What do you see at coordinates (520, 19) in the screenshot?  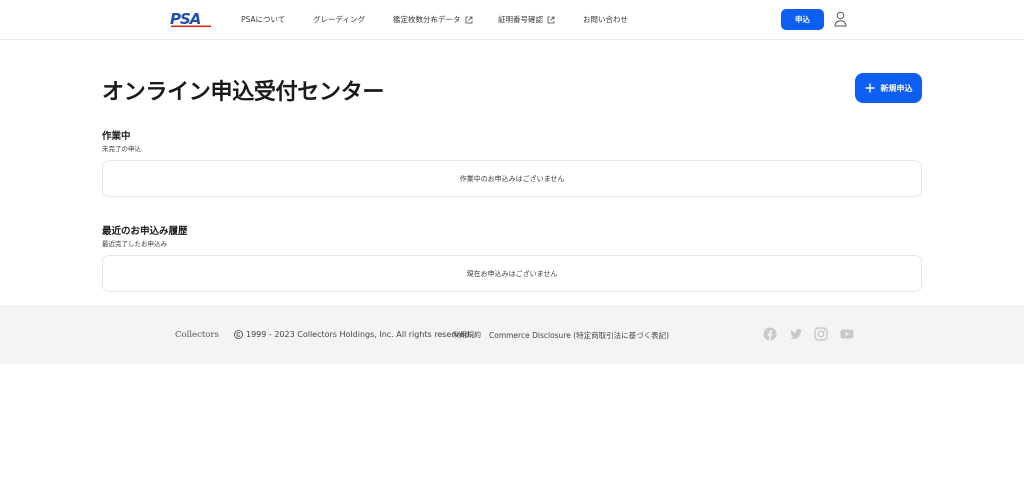 I see `nav-cert-label: 証明番号確認` at bounding box center [520, 19].